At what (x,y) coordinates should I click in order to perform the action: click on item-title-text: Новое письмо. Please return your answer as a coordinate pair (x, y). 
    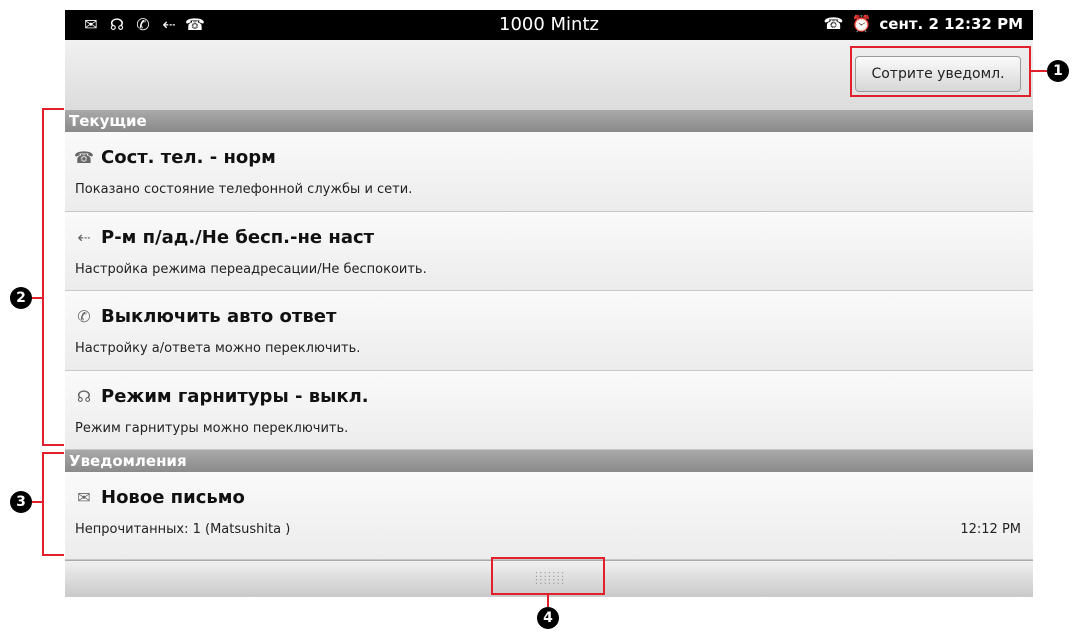
    Looking at the image, I should click on (173, 497).